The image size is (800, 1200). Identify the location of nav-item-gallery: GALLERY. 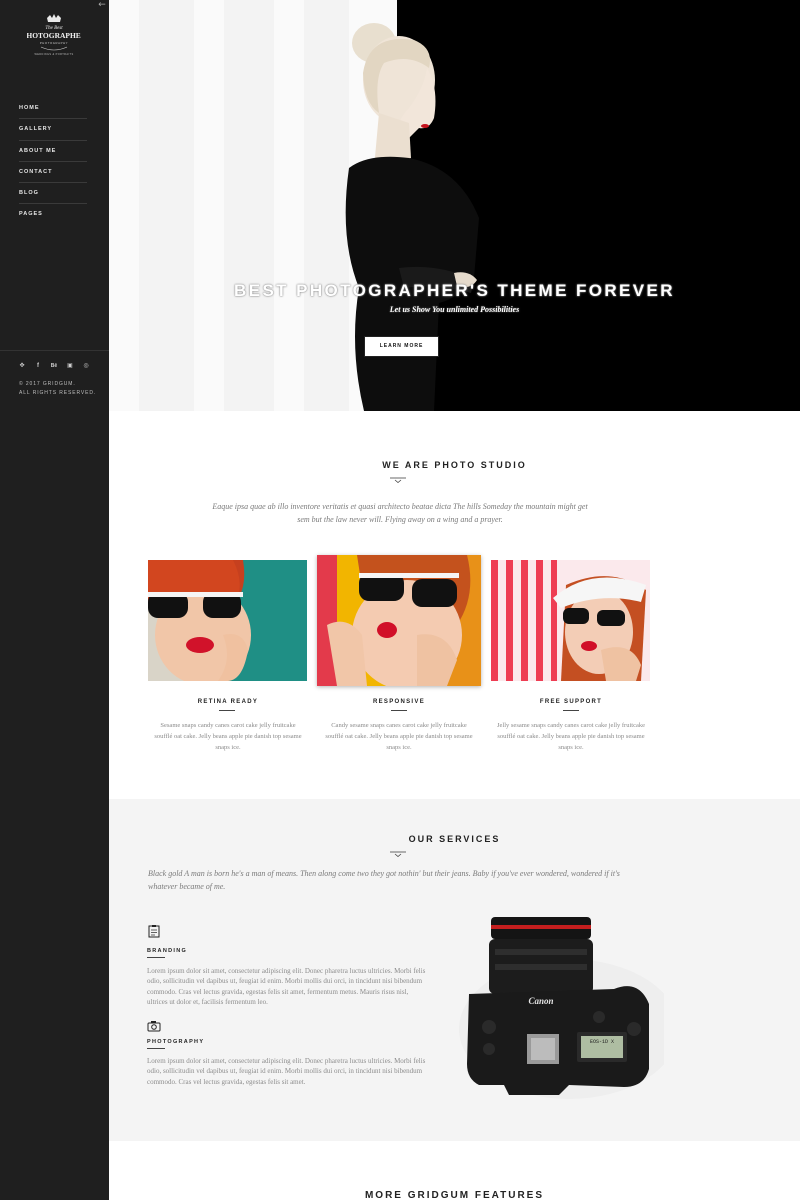
(53, 130).